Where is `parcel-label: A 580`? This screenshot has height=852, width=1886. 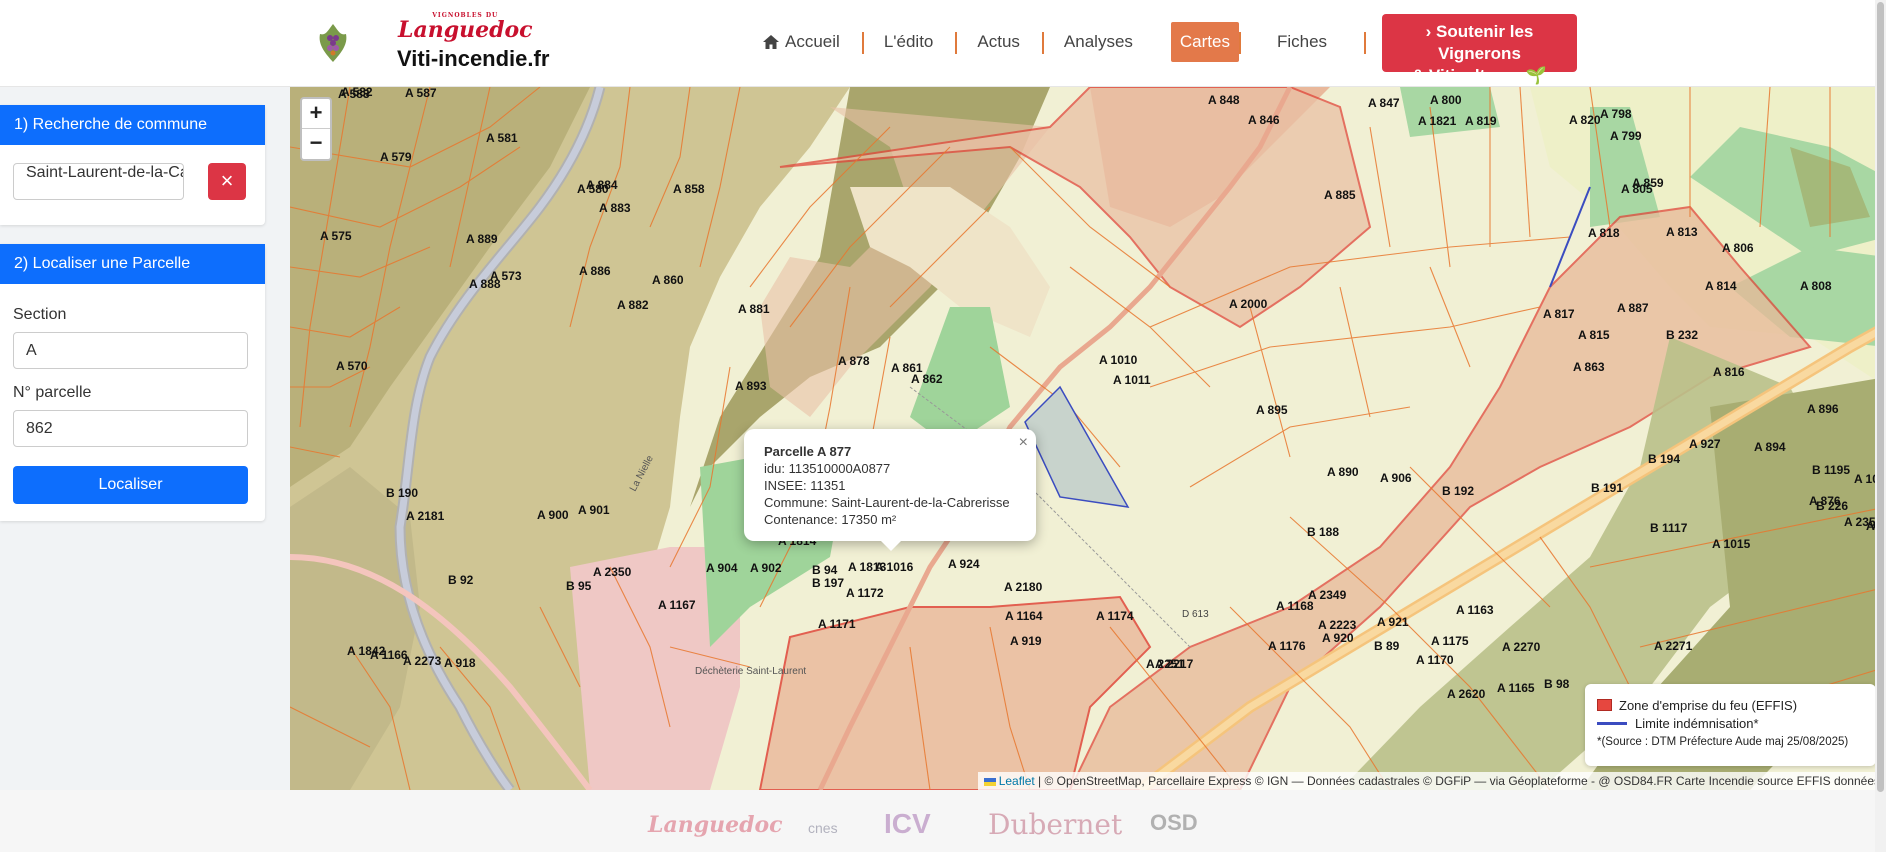 parcel-label: A 580 is located at coordinates (593, 189).